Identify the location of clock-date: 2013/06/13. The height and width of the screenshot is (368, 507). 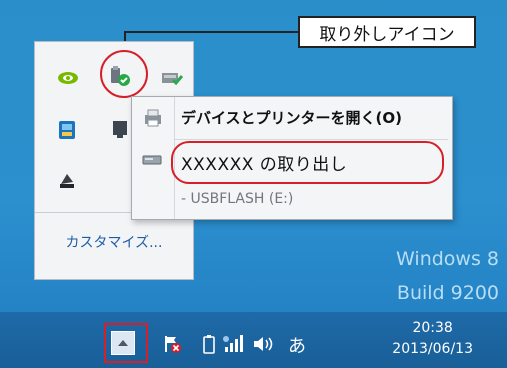
(432, 349).